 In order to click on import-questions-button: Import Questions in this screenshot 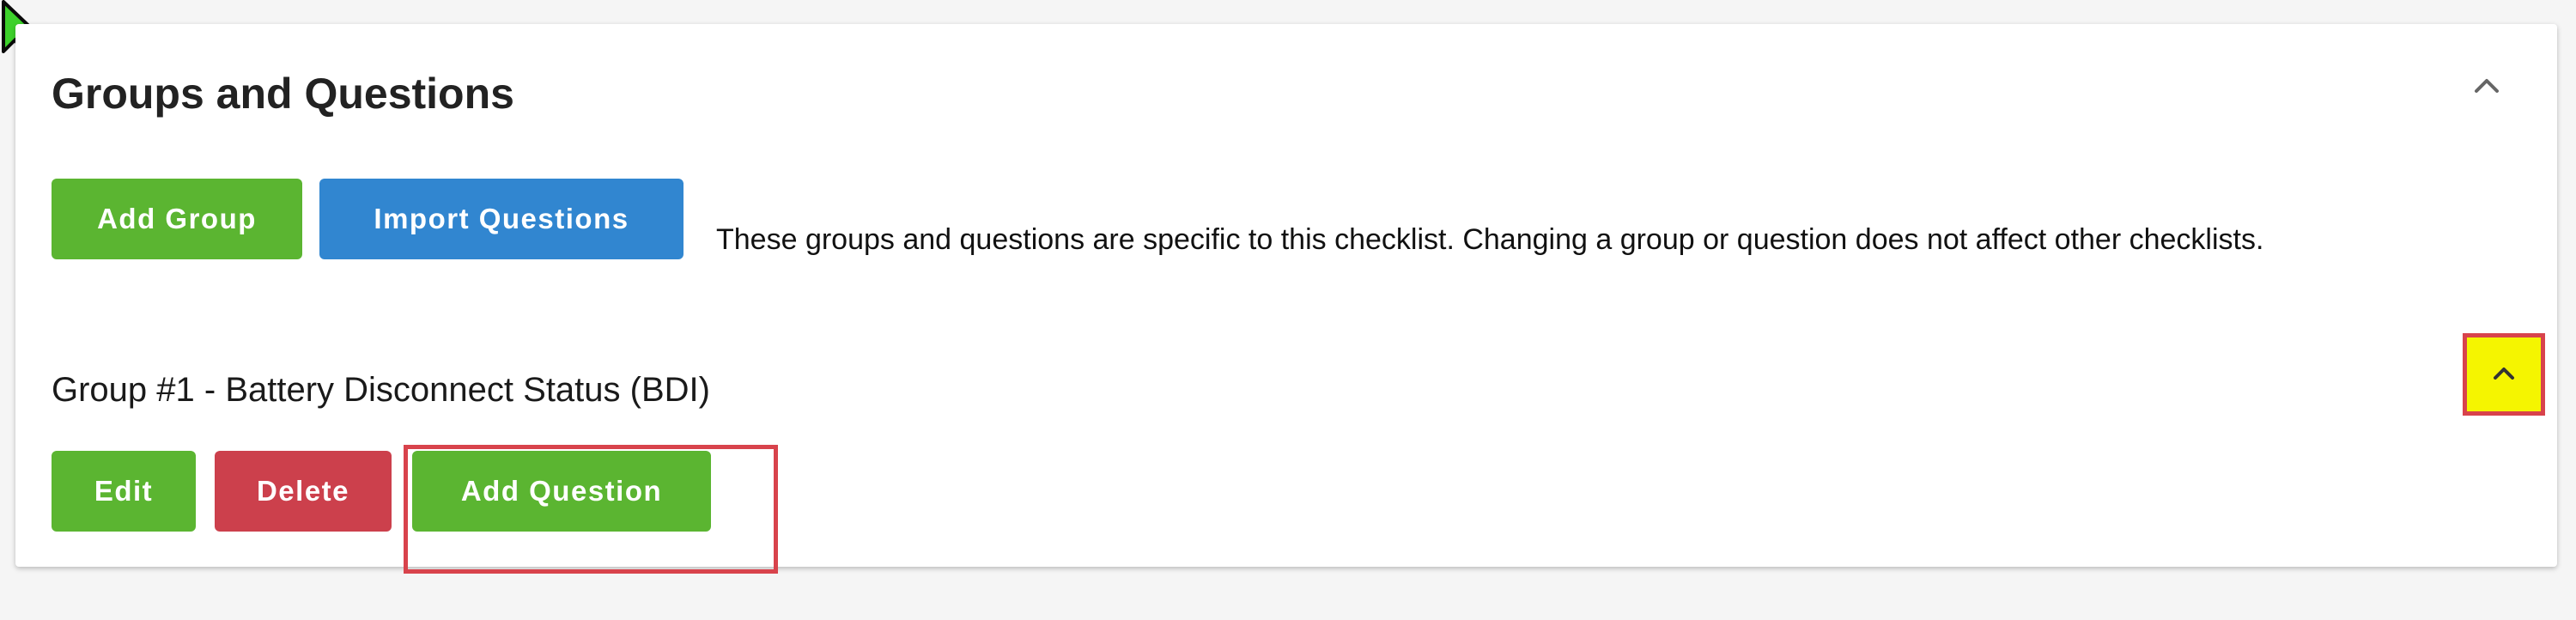, I will do `click(501, 219)`.